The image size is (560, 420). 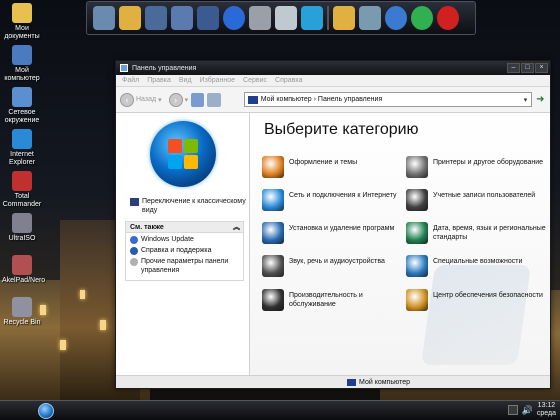 I want to click on desktop-icon: Recycle Bin, so click(x=22, y=312).